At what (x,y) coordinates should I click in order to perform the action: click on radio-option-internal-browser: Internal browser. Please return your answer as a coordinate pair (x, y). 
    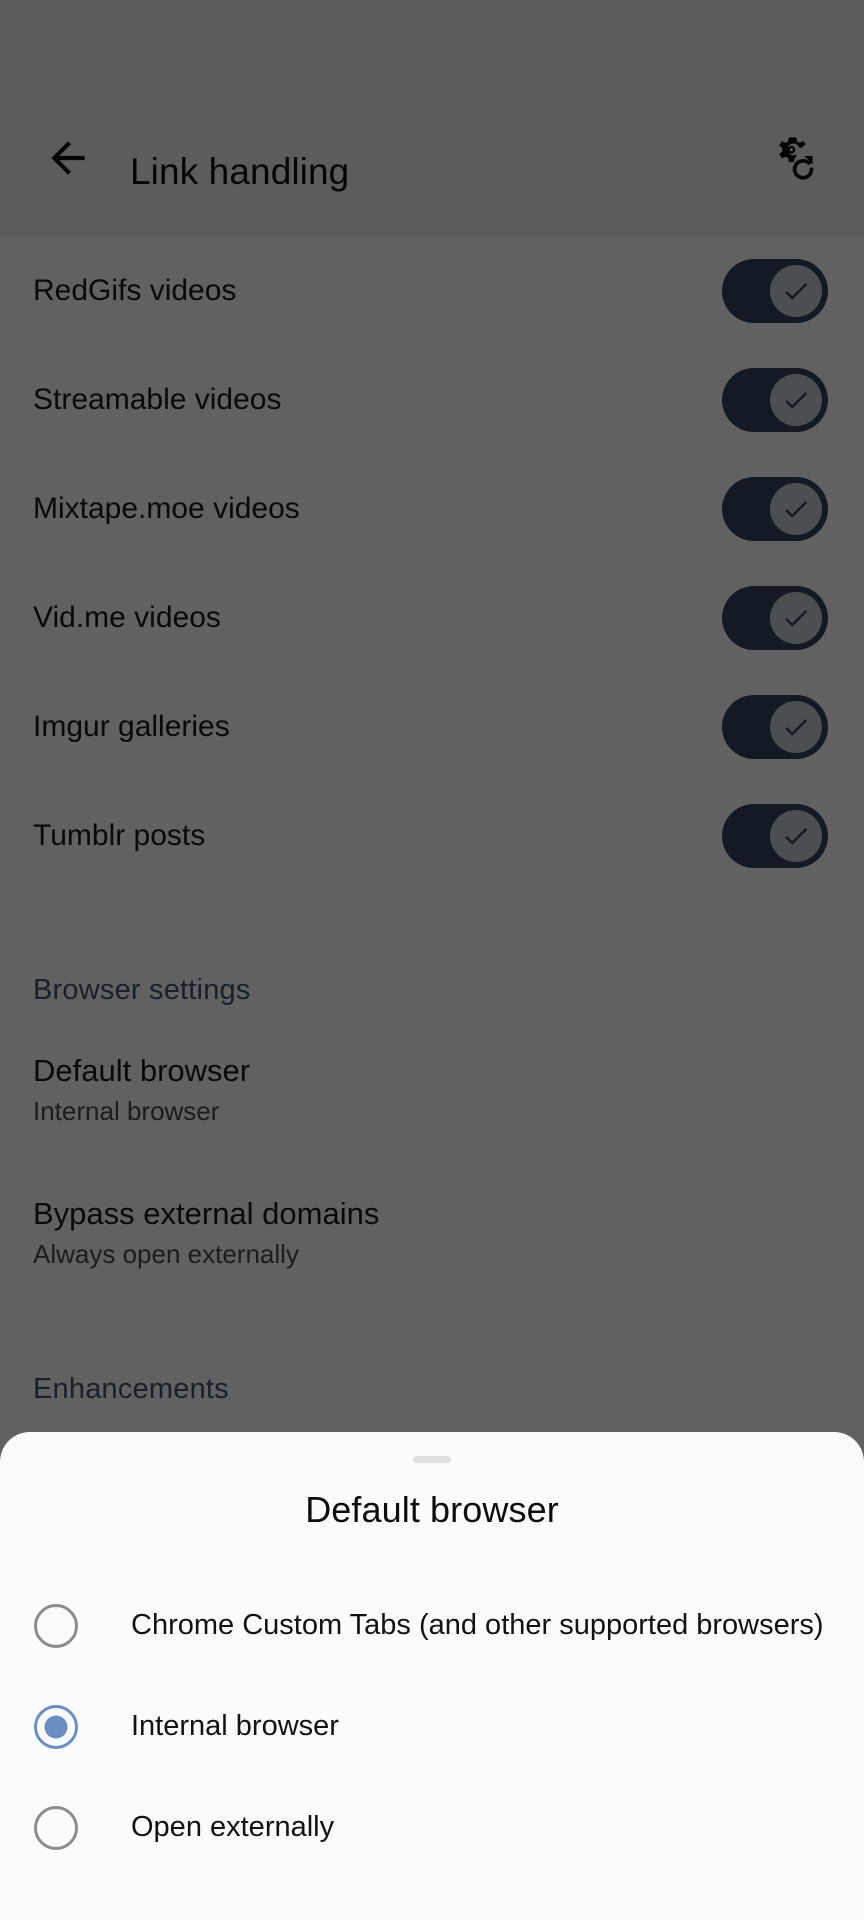
    Looking at the image, I should click on (432, 1726).